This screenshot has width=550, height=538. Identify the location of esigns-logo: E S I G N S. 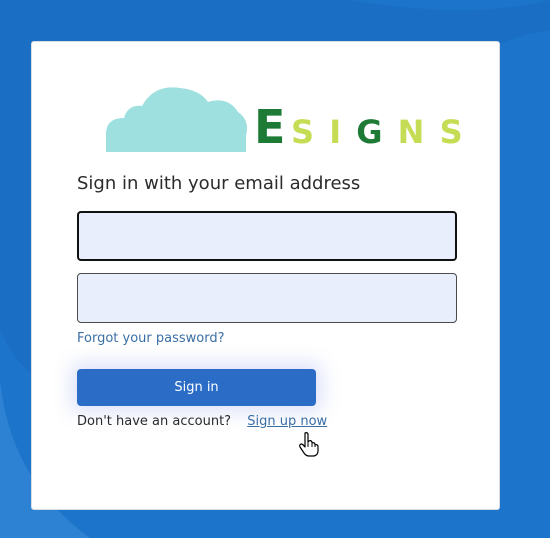
(283, 119).